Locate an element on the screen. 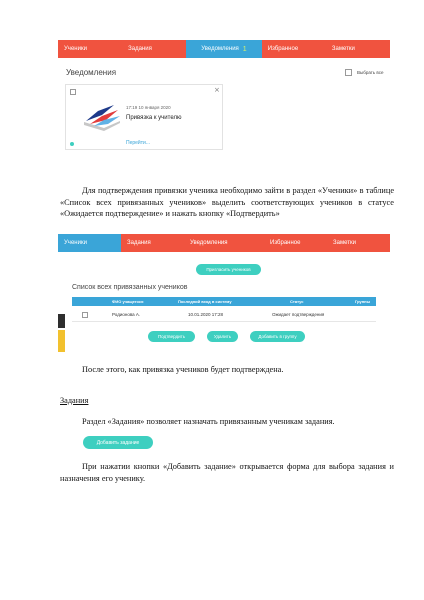 The image size is (424, 600). student-last-login: 10.01.2020 17:28 is located at coordinates (206, 314).